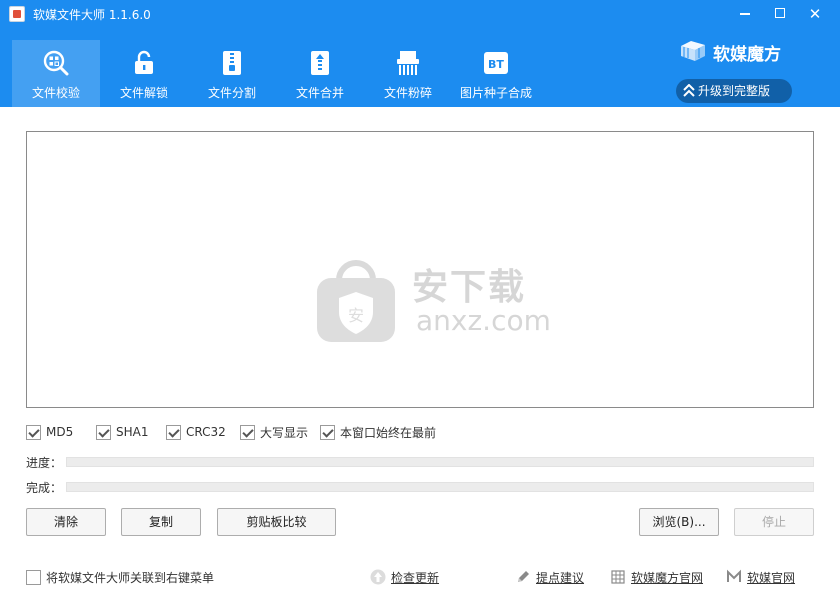 This screenshot has height=600, width=840. What do you see at coordinates (523, 576) in the screenshot?
I see `pen-icon` at bounding box center [523, 576].